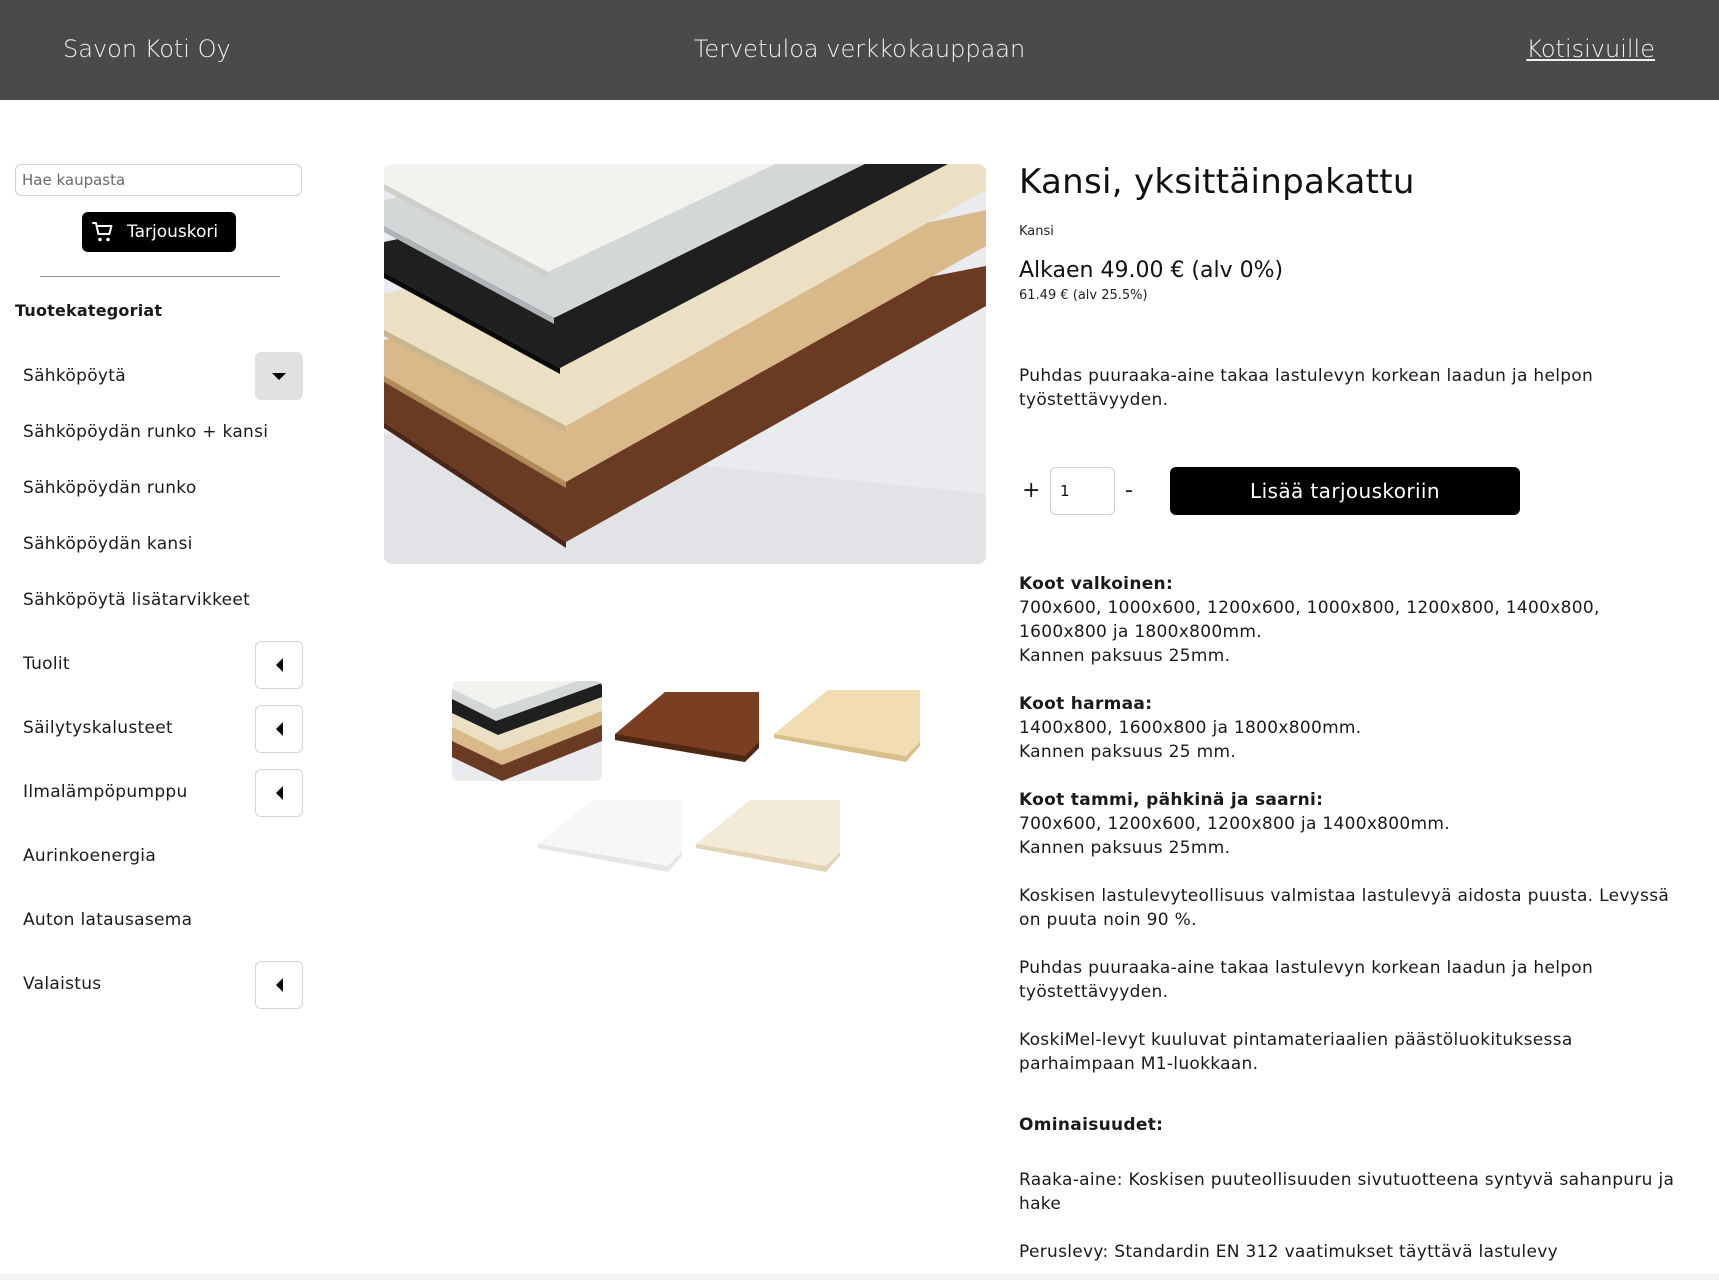 The width and height of the screenshot is (1719, 1280). I want to click on caret-down-icon, so click(279, 376).